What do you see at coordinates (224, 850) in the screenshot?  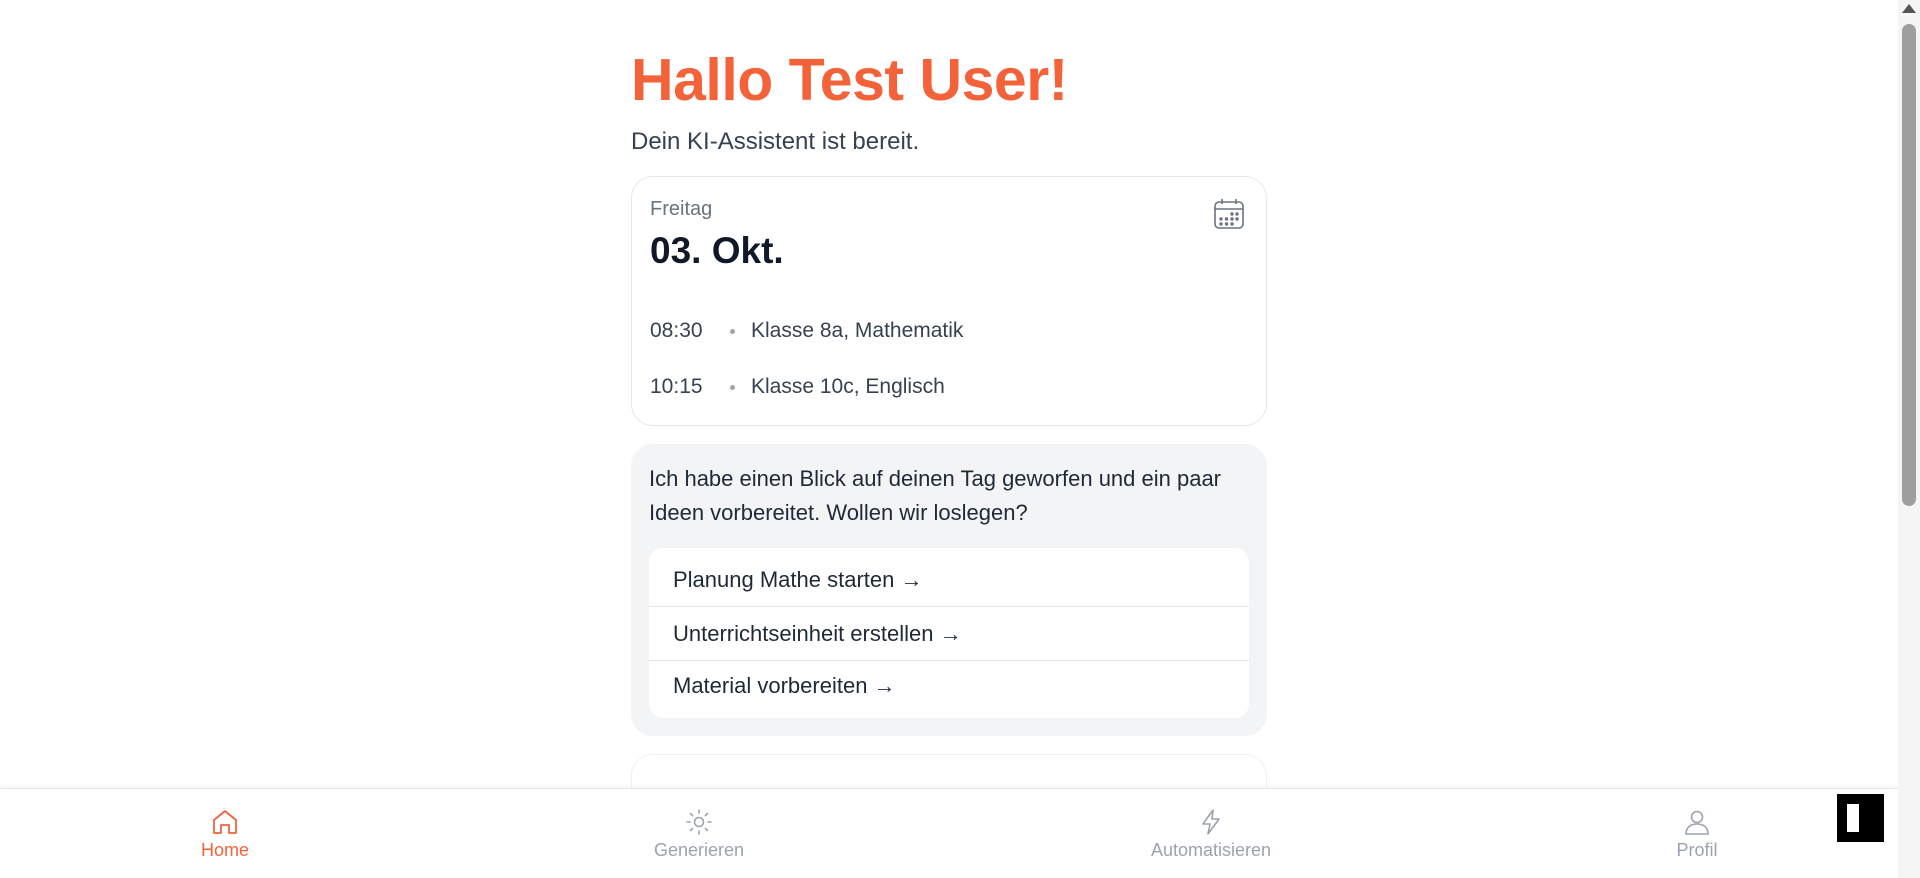 I see `nav-label-home: Home` at bounding box center [224, 850].